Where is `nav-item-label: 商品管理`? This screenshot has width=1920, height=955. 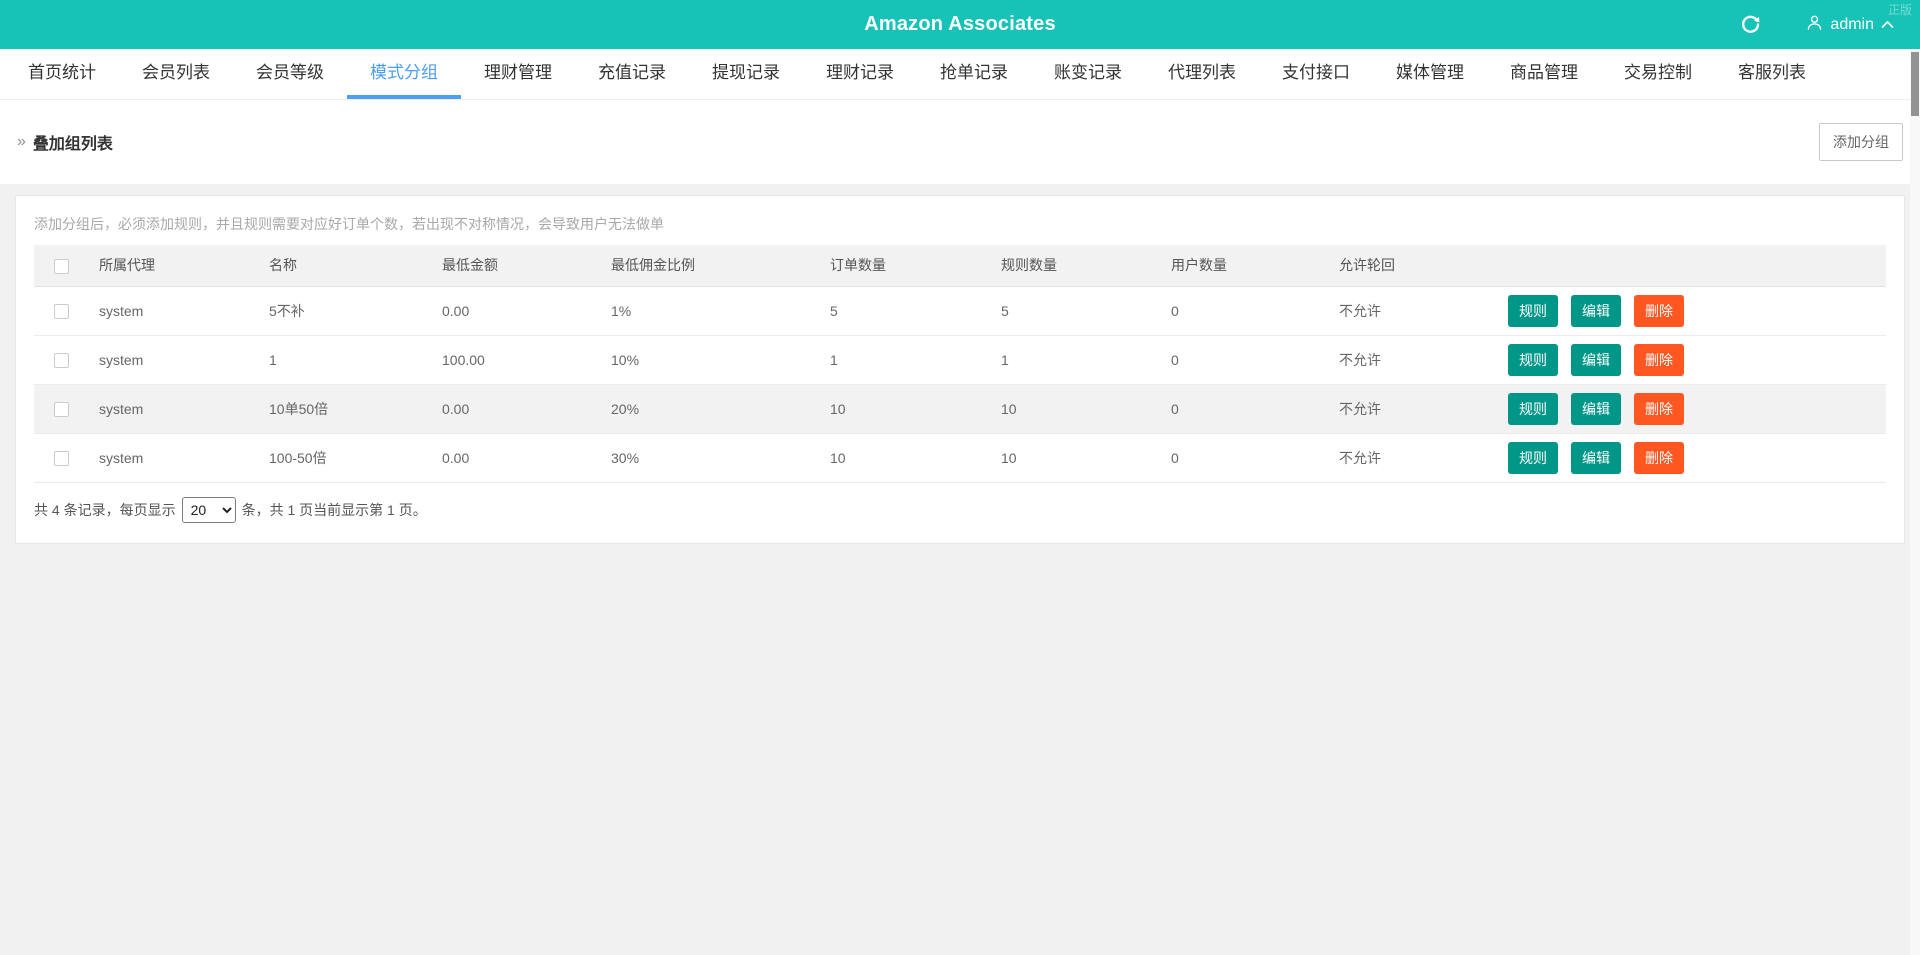 nav-item-label: 商品管理 is located at coordinates (1544, 72).